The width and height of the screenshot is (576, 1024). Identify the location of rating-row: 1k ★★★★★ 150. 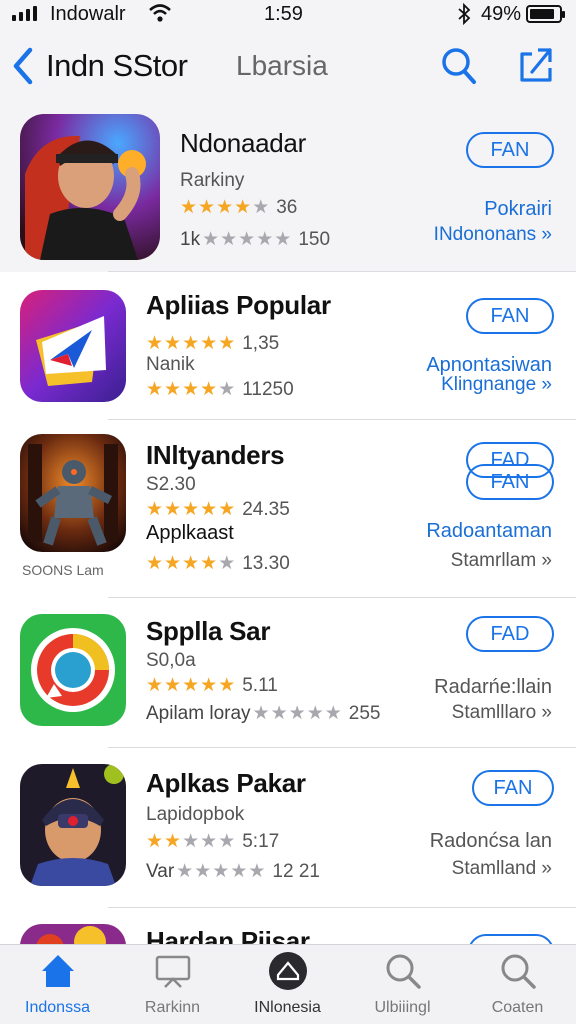
(255, 239).